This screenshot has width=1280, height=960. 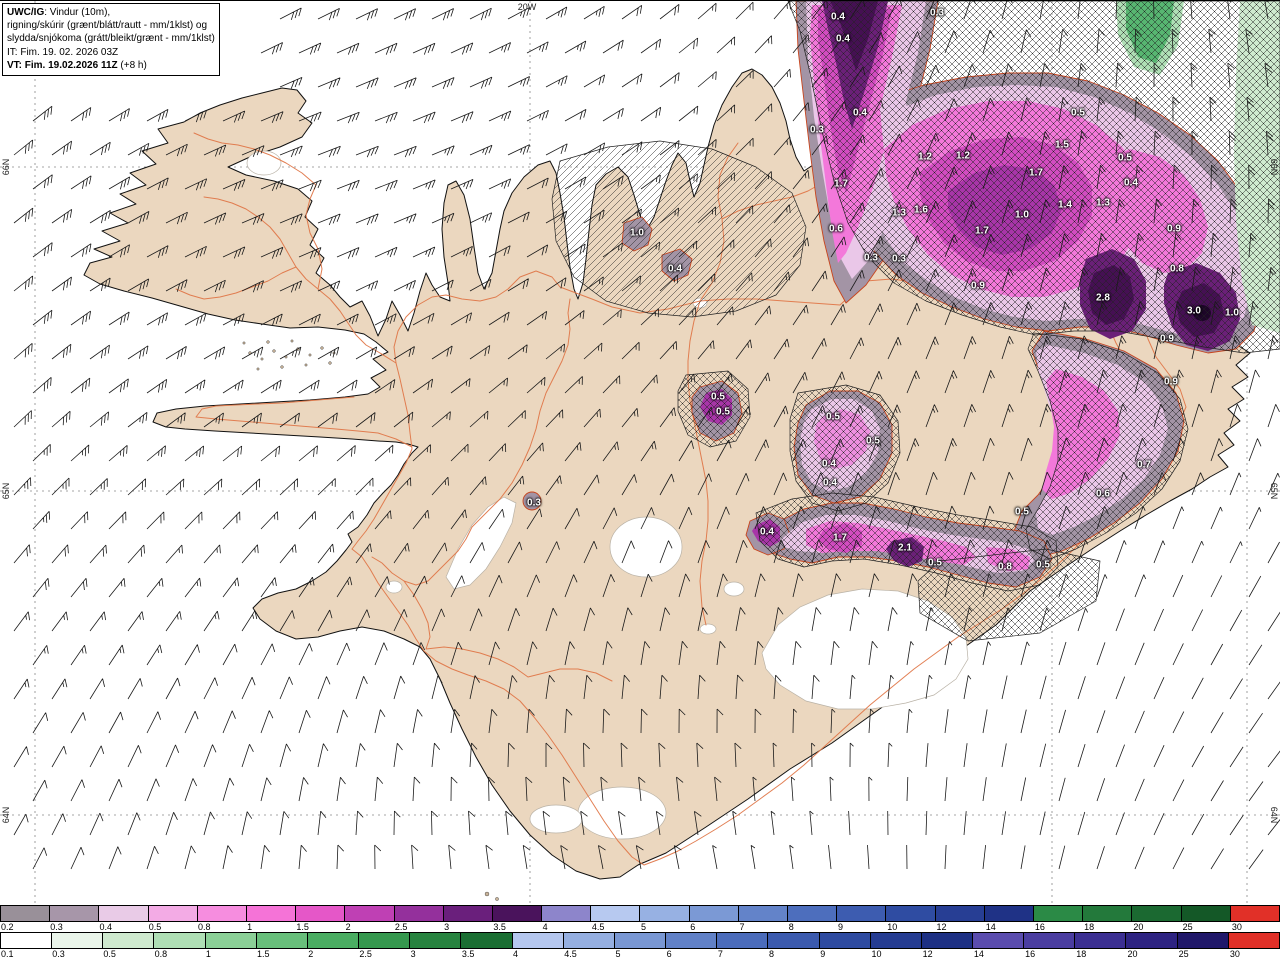 What do you see at coordinates (132, 65) in the screenshot?
I see `valid-time-offset: (+8 h)` at bounding box center [132, 65].